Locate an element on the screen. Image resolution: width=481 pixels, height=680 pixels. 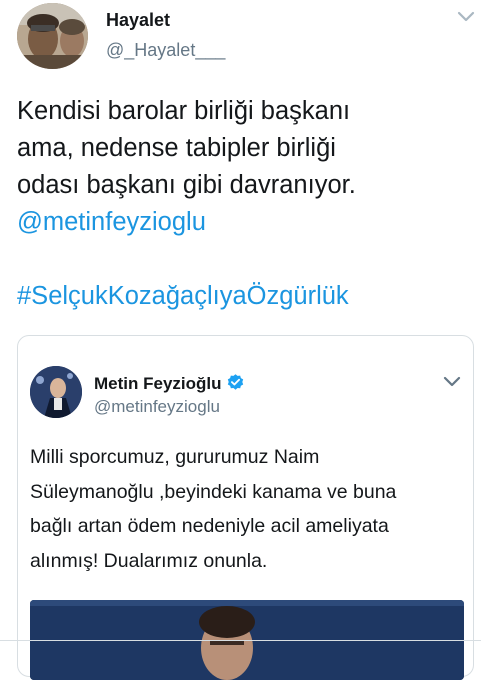
quoted-text-line: Süleymanoğlu ,beyindeki kanama ve buna is located at coordinates (213, 491).